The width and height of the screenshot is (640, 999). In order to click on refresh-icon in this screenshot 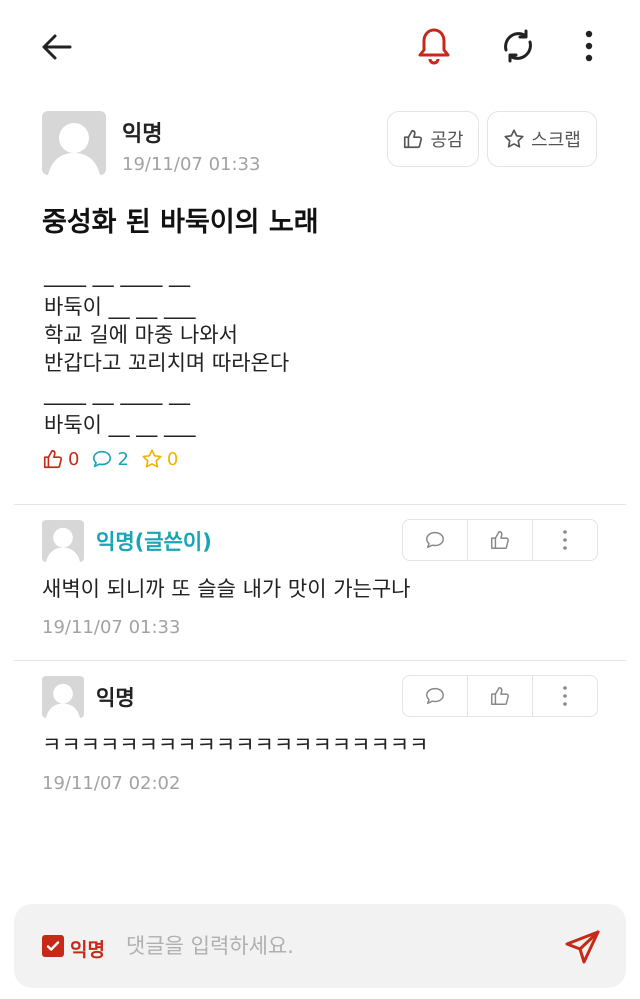, I will do `click(518, 46)`.